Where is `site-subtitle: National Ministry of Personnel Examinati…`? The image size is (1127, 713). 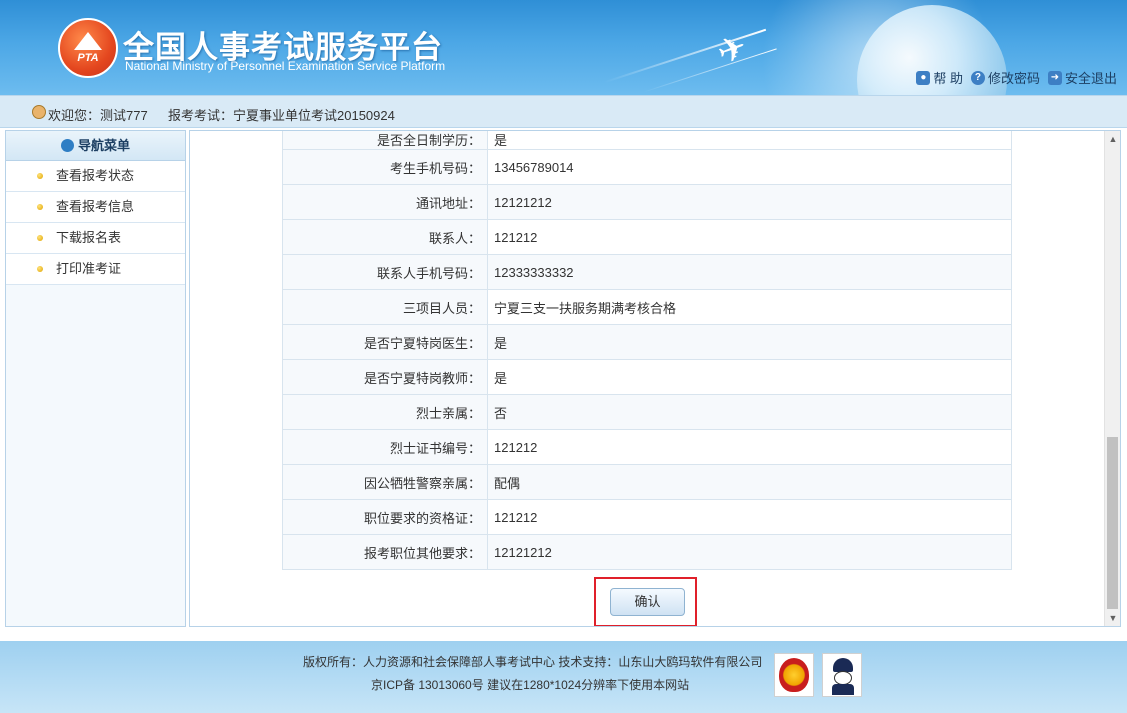
site-subtitle: National Ministry of Personnel Examinati… is located at coordinates (285, 66).